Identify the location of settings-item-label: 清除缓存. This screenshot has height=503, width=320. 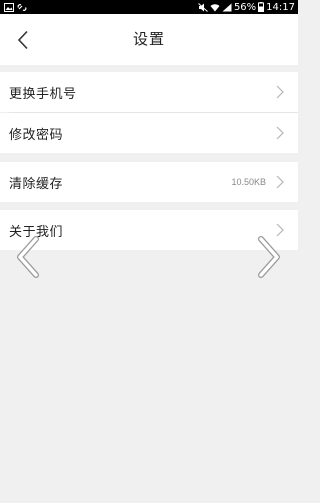
(36, 184).